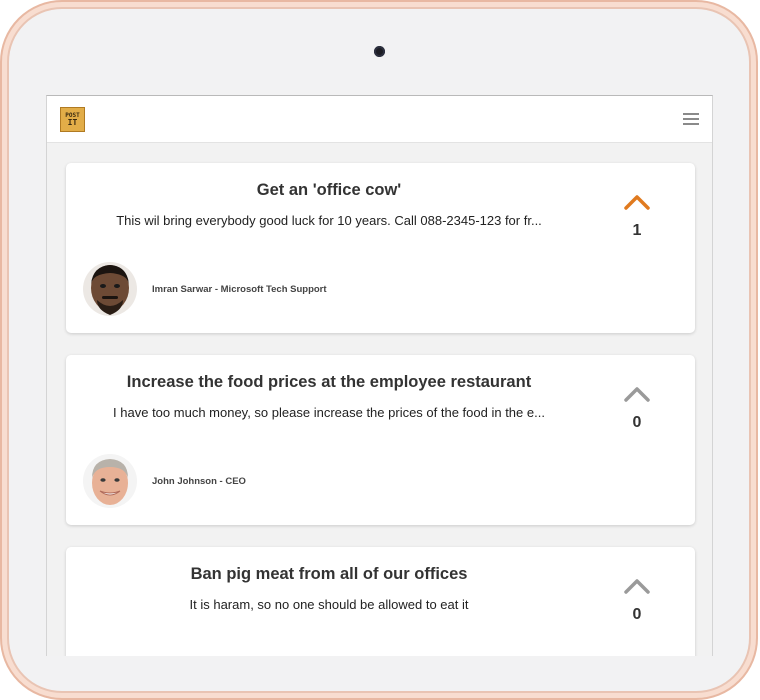 The width and height of the screenshot is (760, 700). What do you see at coordinates (691, 119) in the screenshot?
I see `hamburger-menu-icon` at bounding box center [691, 119].